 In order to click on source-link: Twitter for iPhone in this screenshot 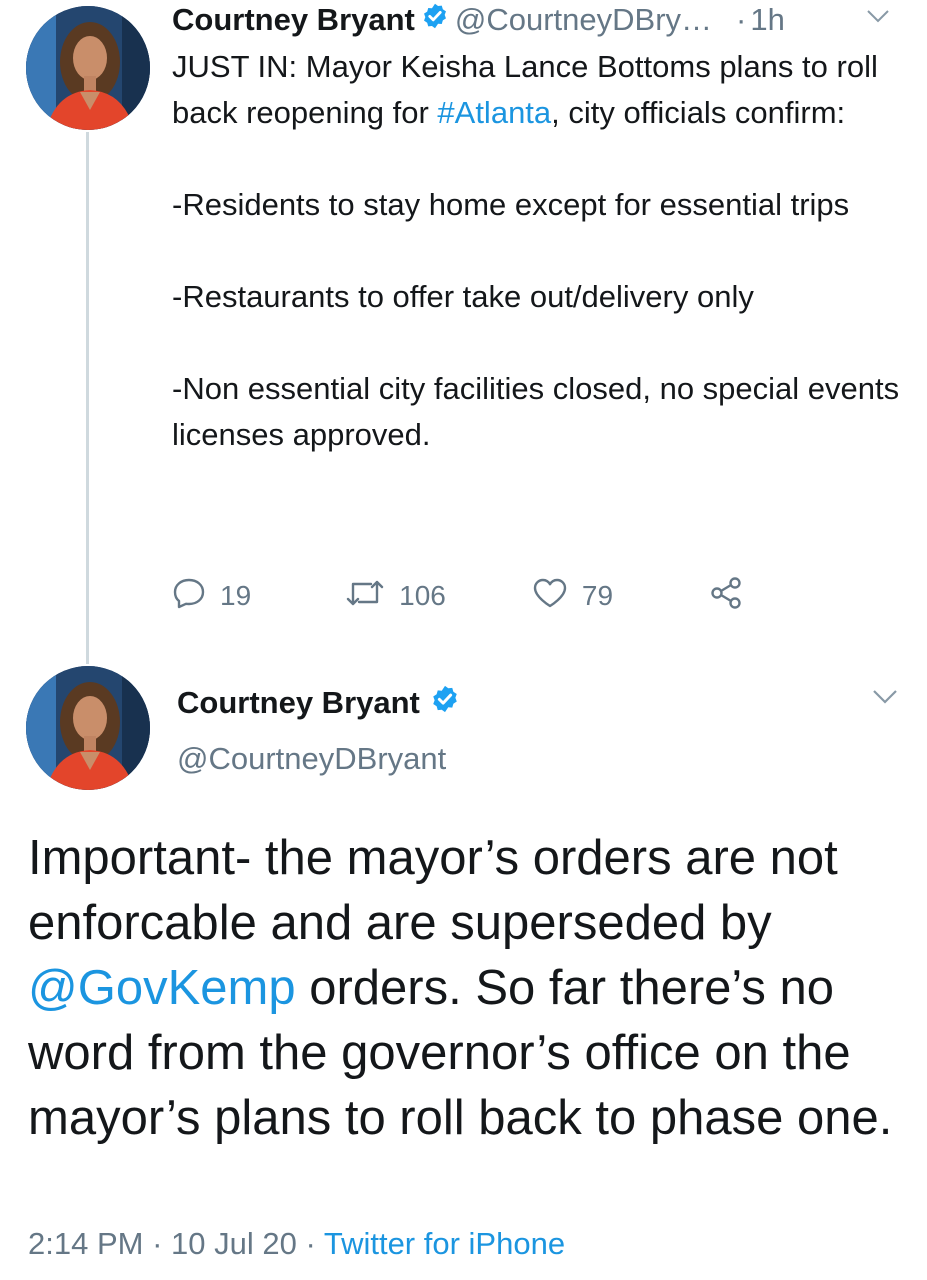, I will do `click(444, 1243)`.